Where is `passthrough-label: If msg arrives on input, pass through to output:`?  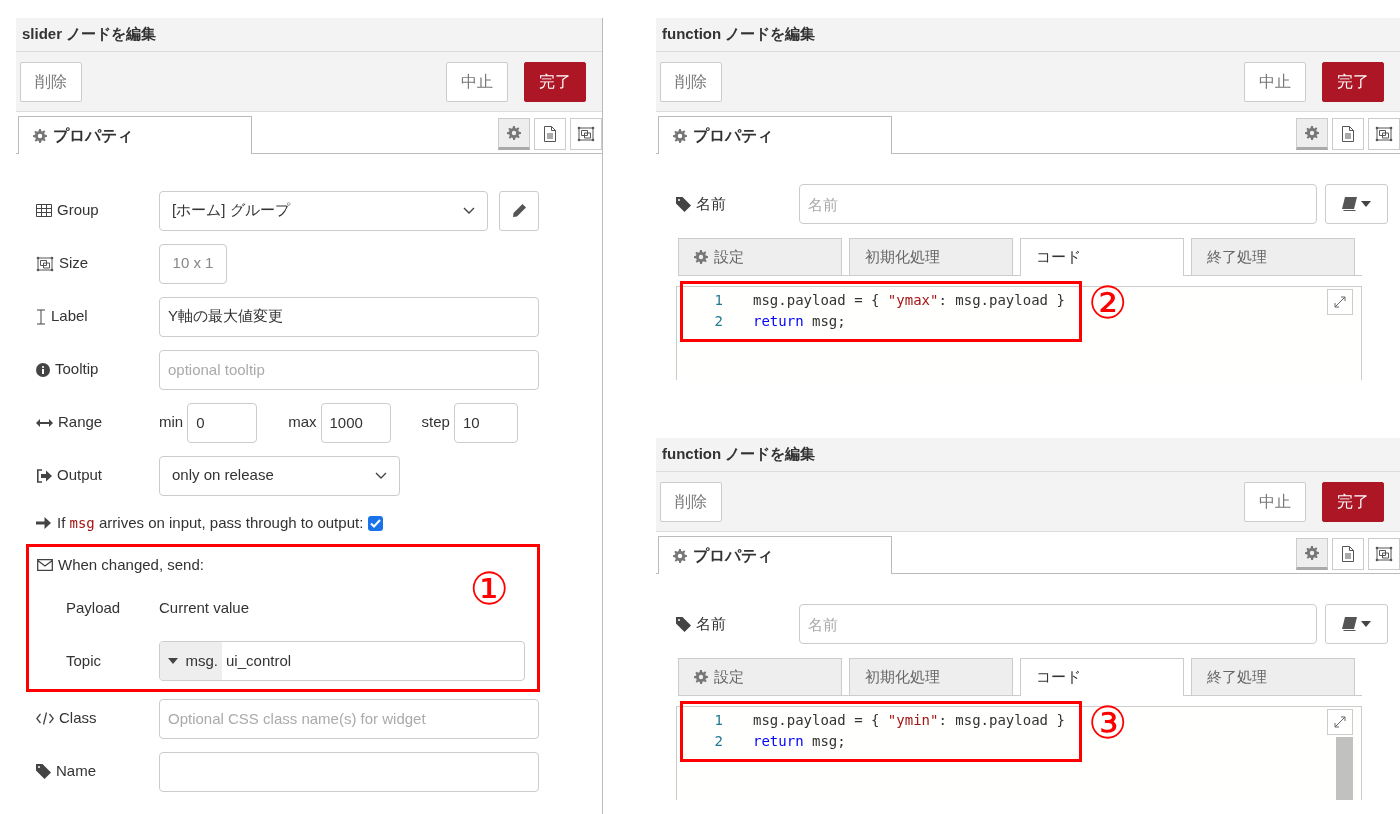
passthrough-label: If msg arrives on input, pass through to output: is located at coordinates (210, 522).